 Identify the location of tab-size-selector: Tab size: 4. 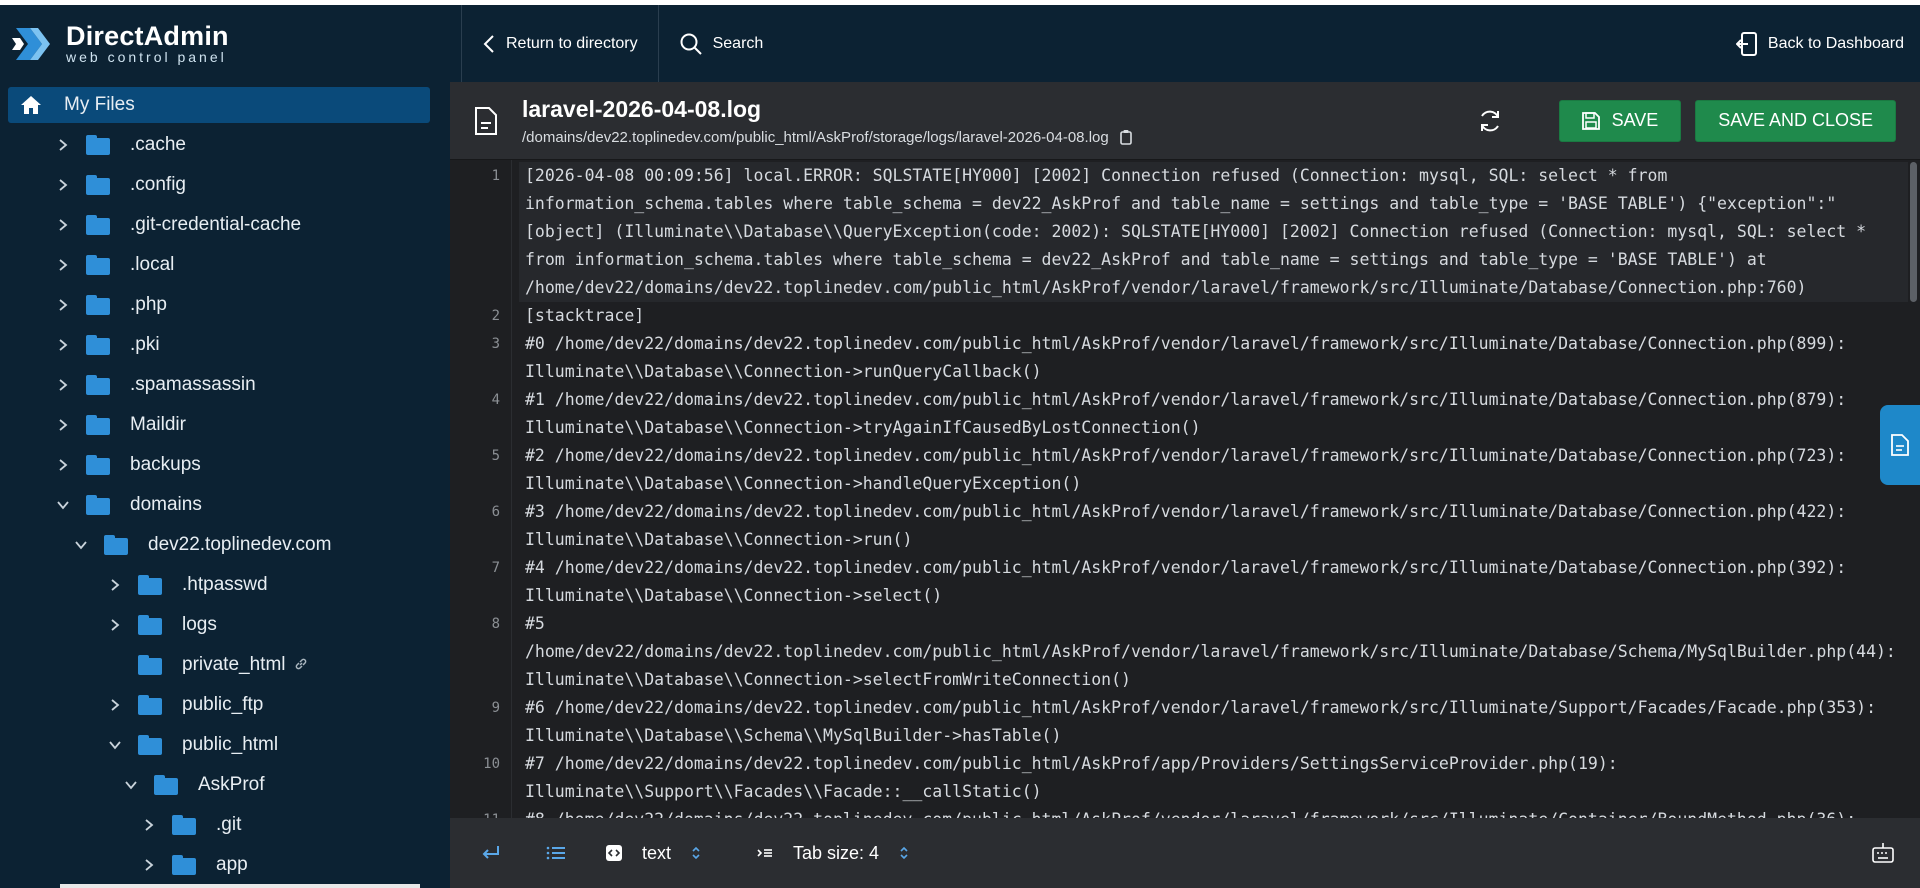
(833, 853).